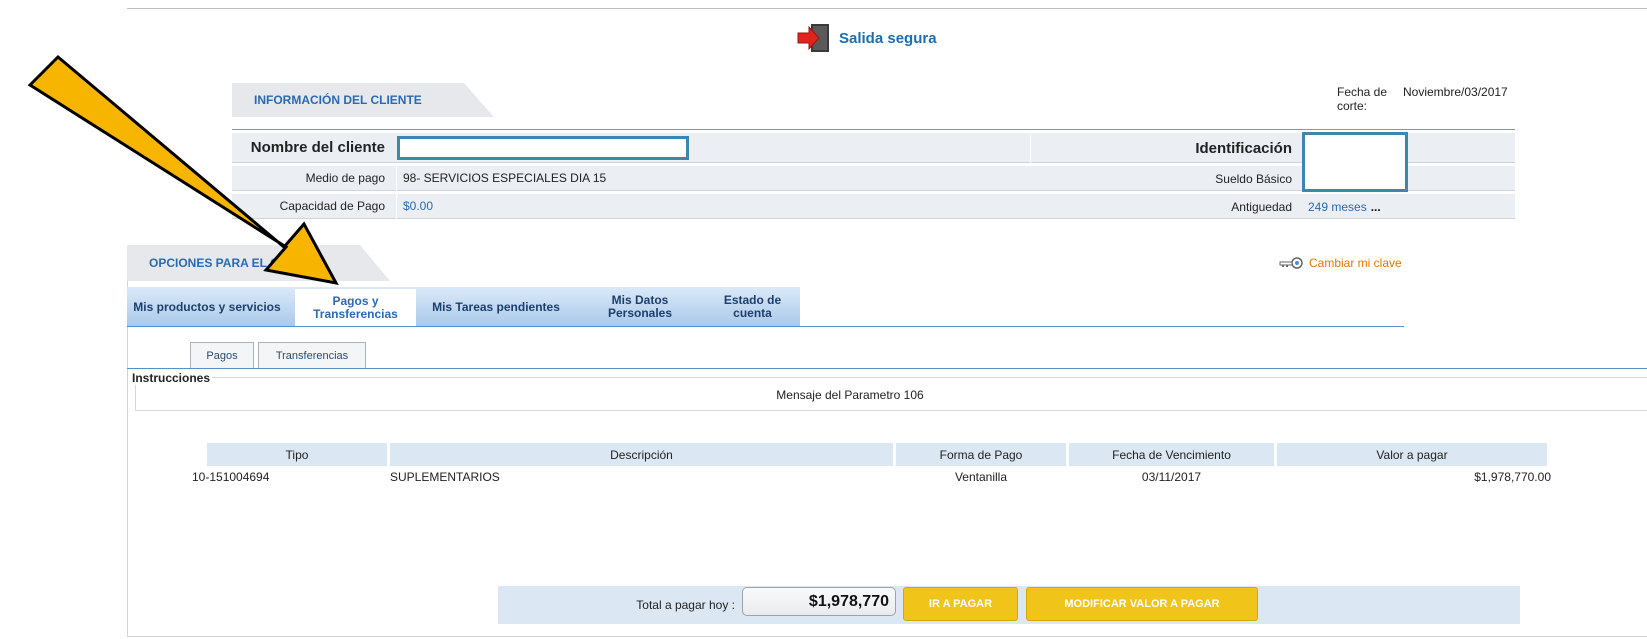  Describe the element at coordinates (981, 454) in the screenshot. I see `col-forma-pago: Forma de Pago` at that location.